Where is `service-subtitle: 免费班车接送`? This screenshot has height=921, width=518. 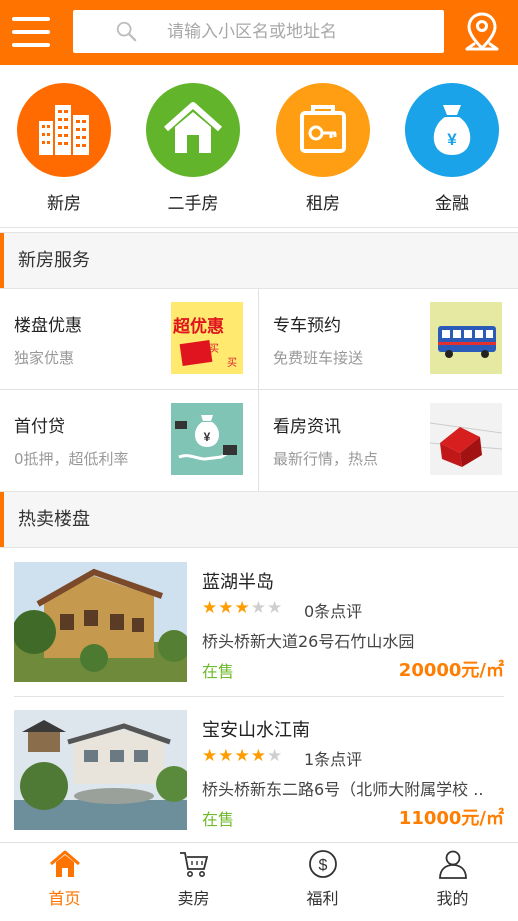
service-subtitle: 免费班车接送 is located at coordinates (318, 358).